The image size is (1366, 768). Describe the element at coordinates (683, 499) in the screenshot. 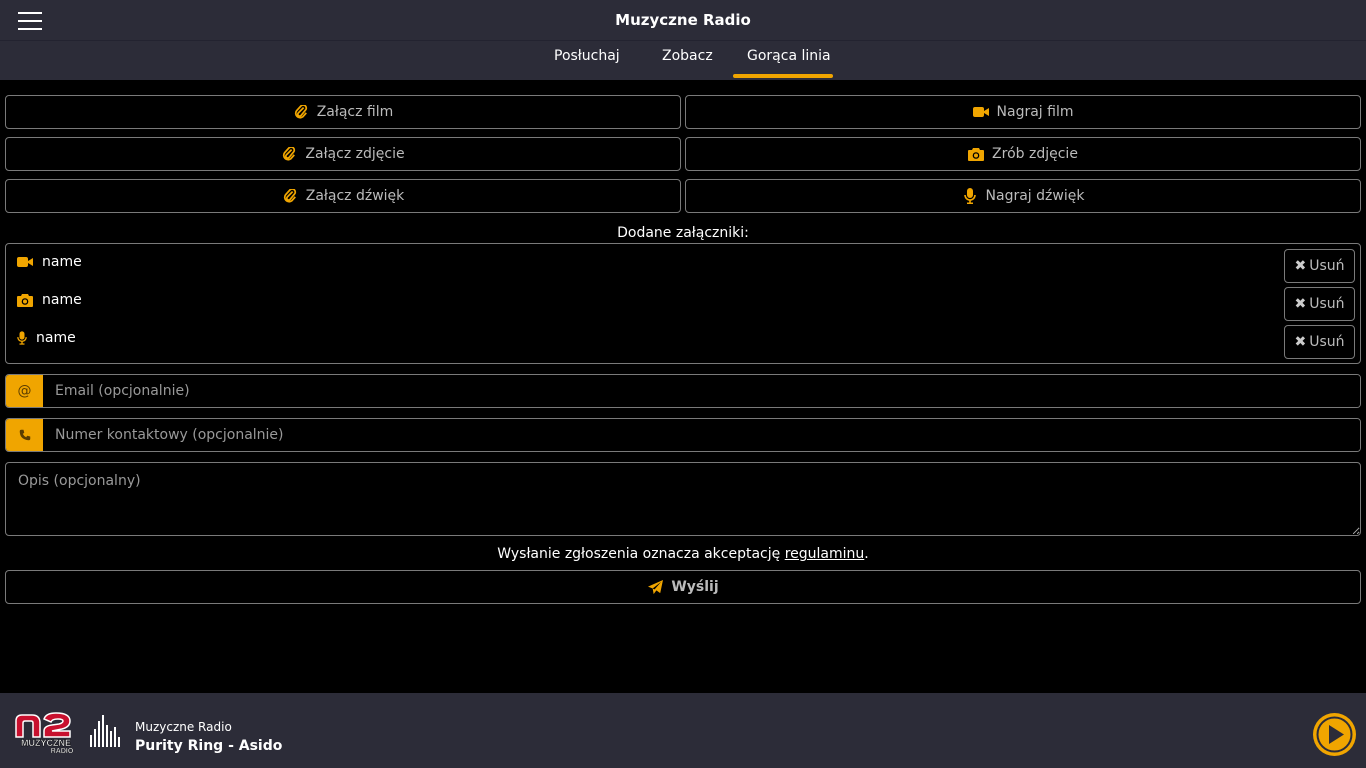

I see `description-field` at that location.